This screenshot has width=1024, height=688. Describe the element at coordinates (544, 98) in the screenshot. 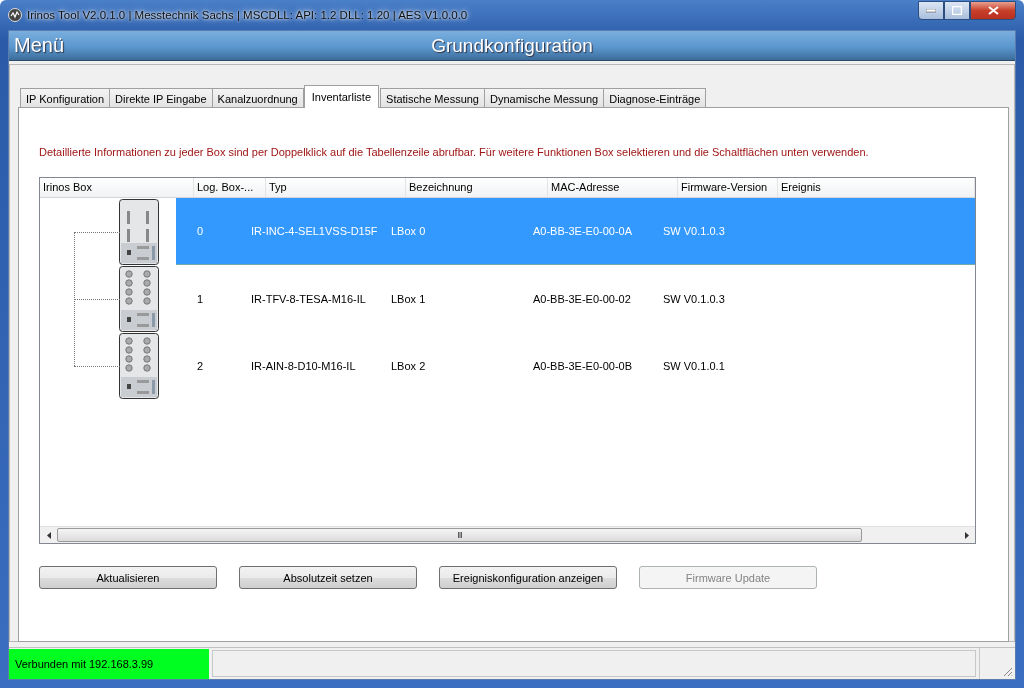

I see `tab: Dynamische Messung` at that location.